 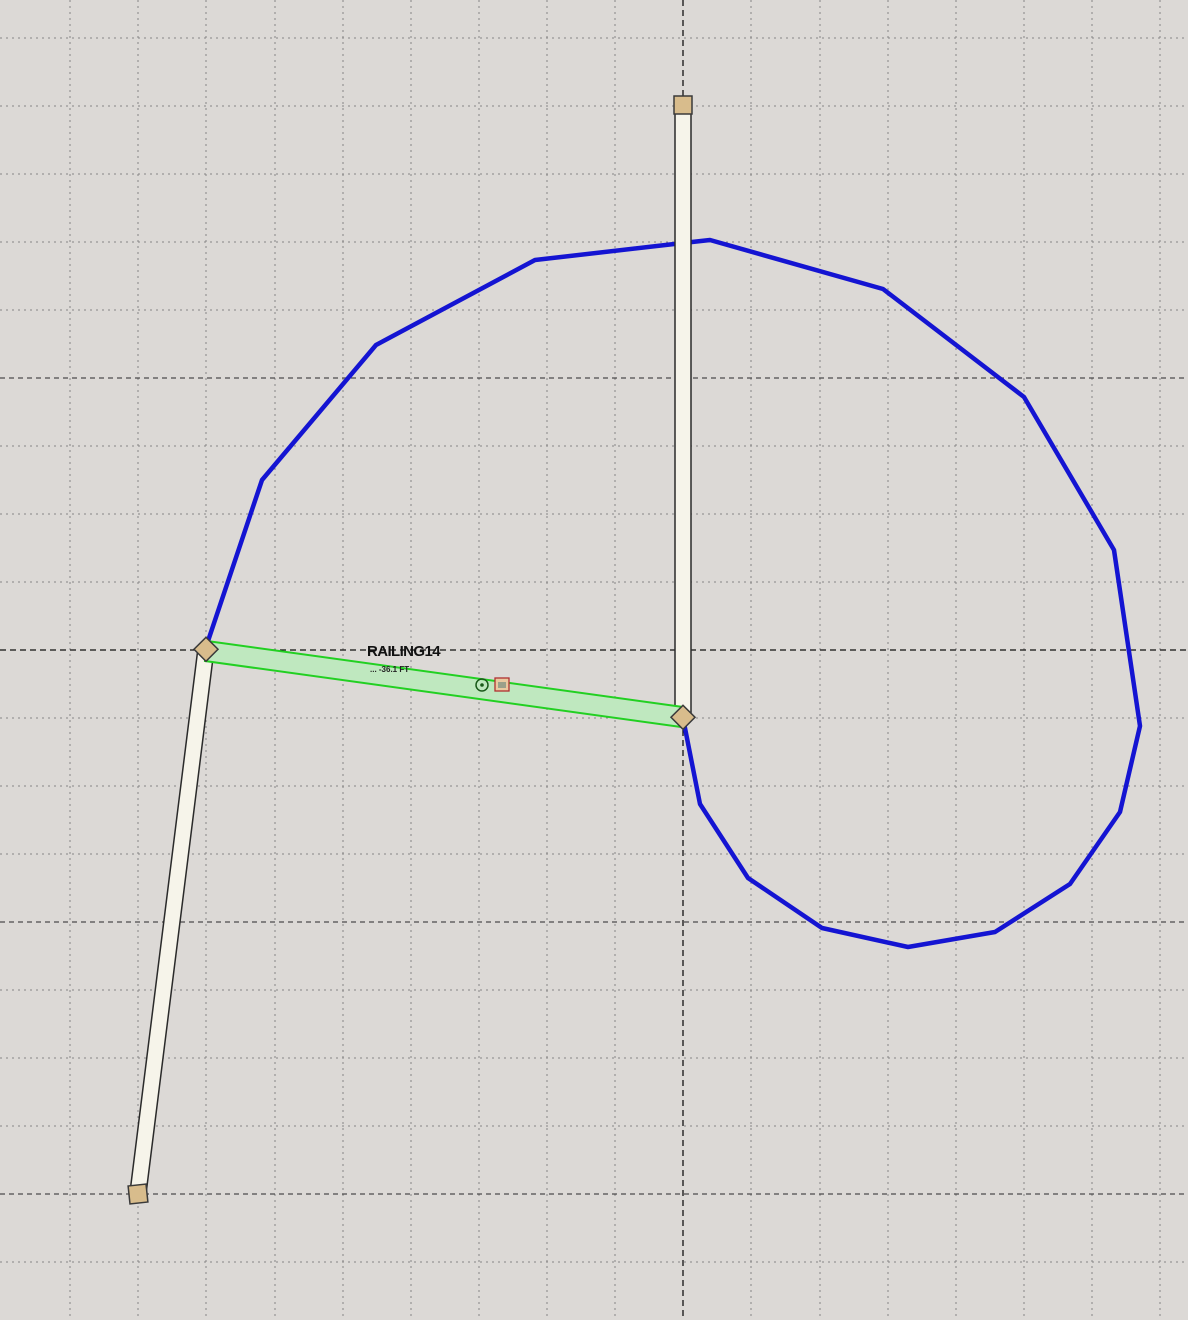 I want to click on wall-vertical, so click(x=683, y=412).